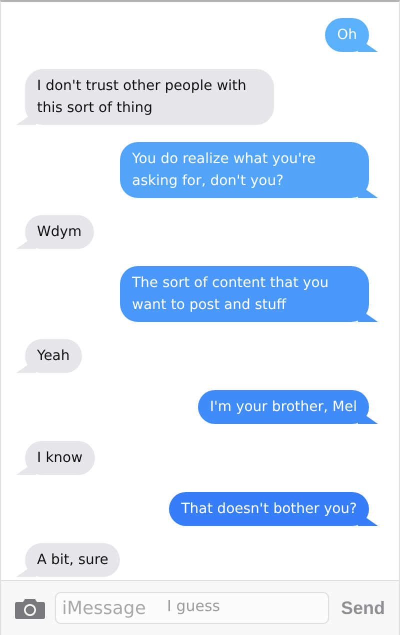  Describe the element at coordinates (249, 170) in the screenshot. I see `sent-message: You do realize what you're asking for, don't you?` at that location.